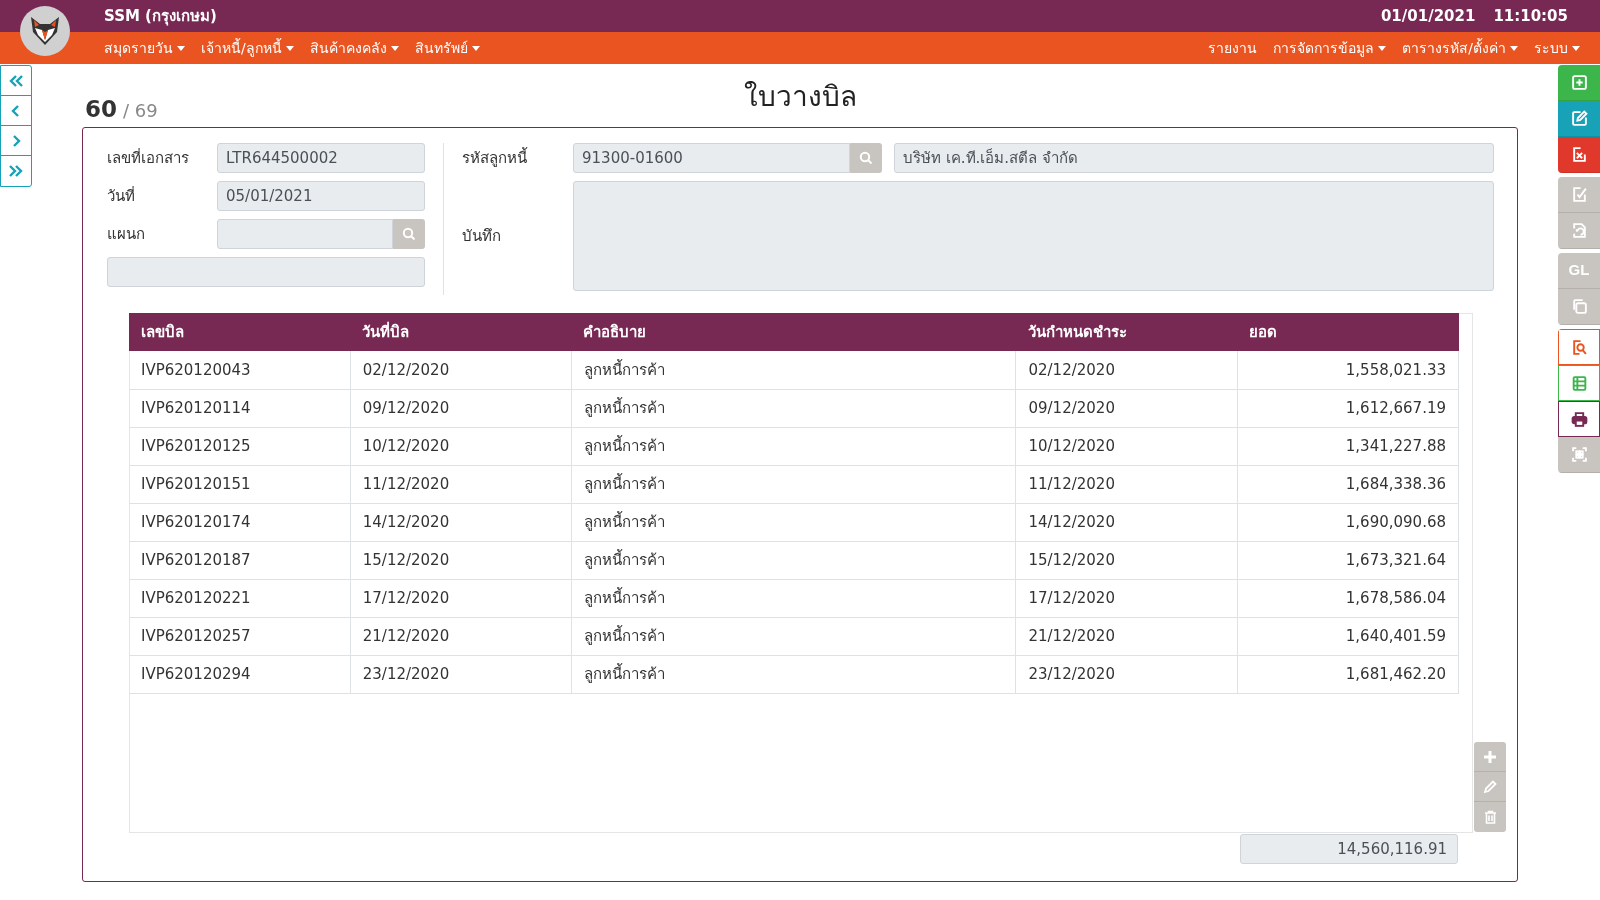 This screenshot has height=900, width=1600. Describe the element at coordinates (1490, 756) in the screenshot. I see `plus-icon` at that location.